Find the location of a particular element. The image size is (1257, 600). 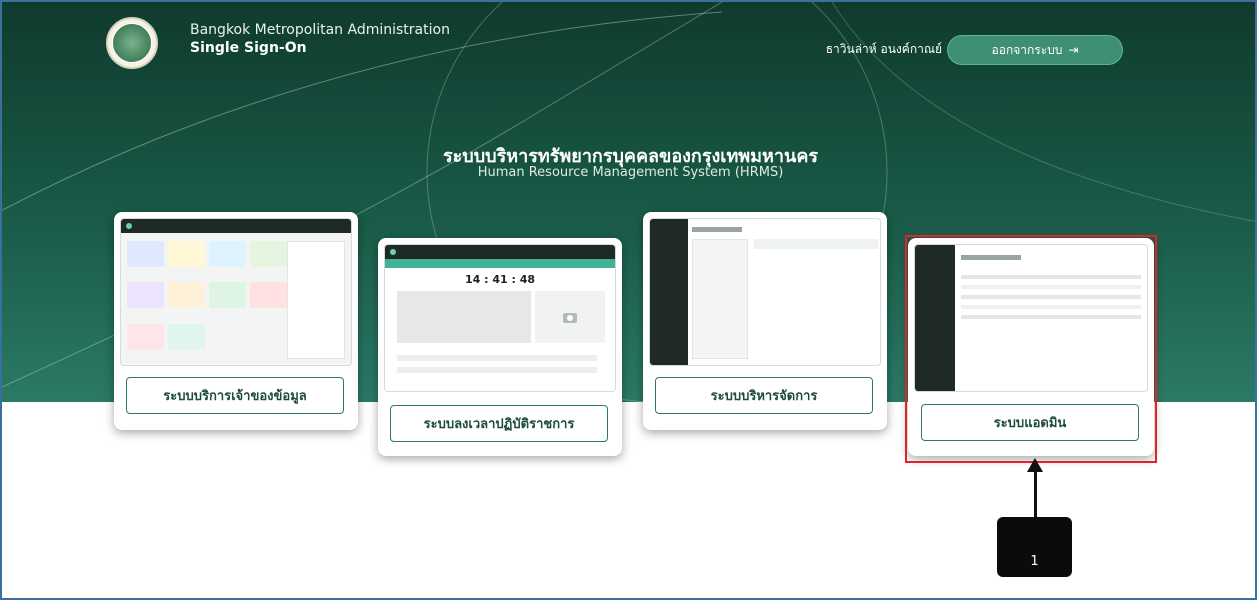

card-time-attendance: 14 : 41 : 48 ระบบลงเวลาปฏิบัติราชการ is located at coordinates (500, 347).